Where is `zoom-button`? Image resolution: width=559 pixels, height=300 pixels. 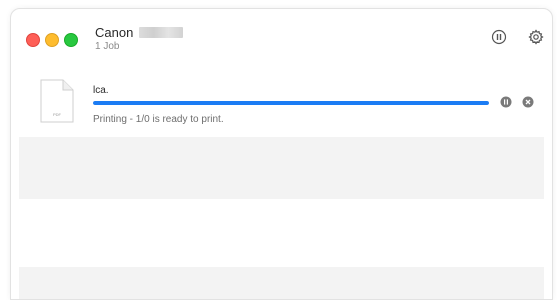
zoom-button is located at coordinates (71, 40).